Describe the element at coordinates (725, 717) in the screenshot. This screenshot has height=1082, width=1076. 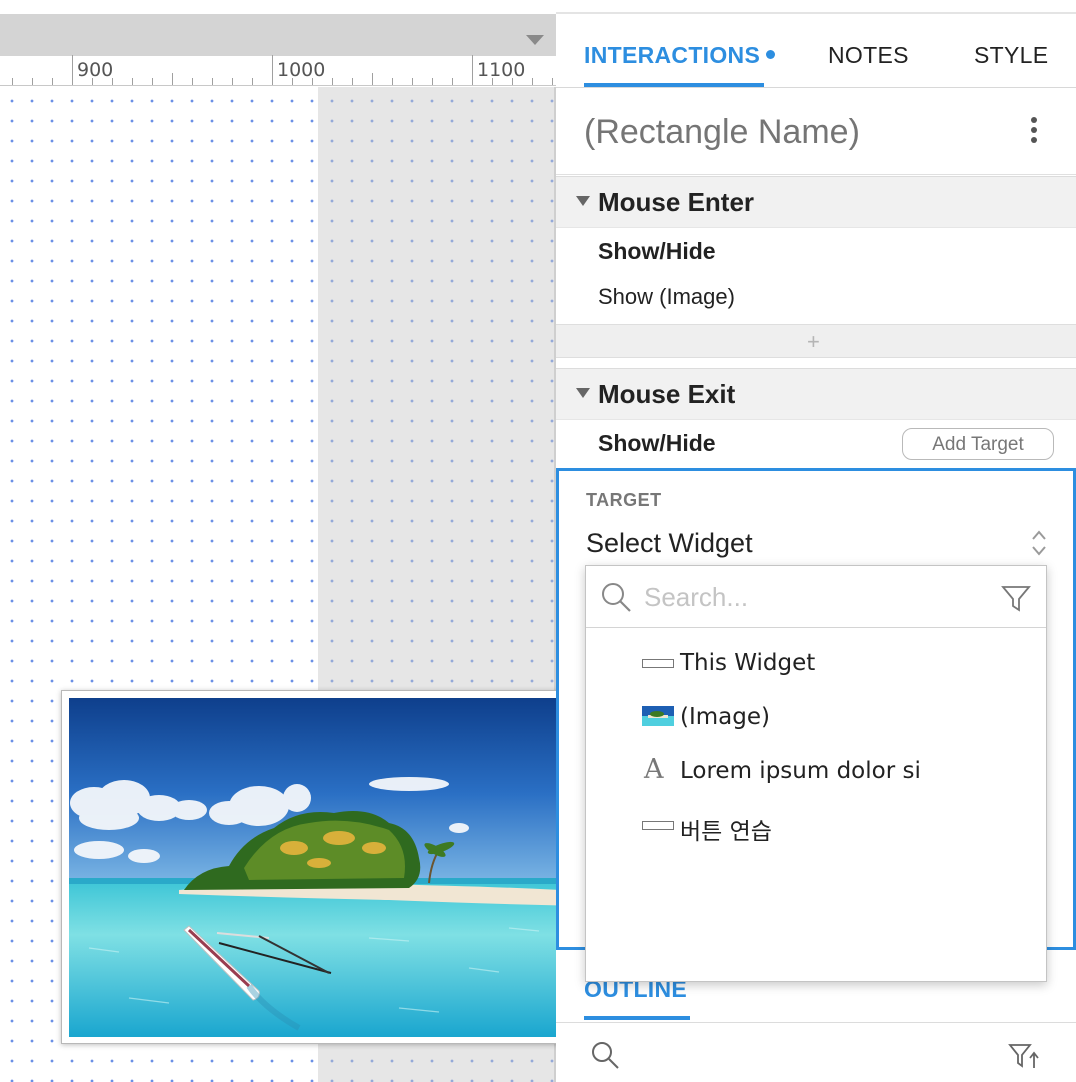
I see `picker-item-label: (Image)` at that location.